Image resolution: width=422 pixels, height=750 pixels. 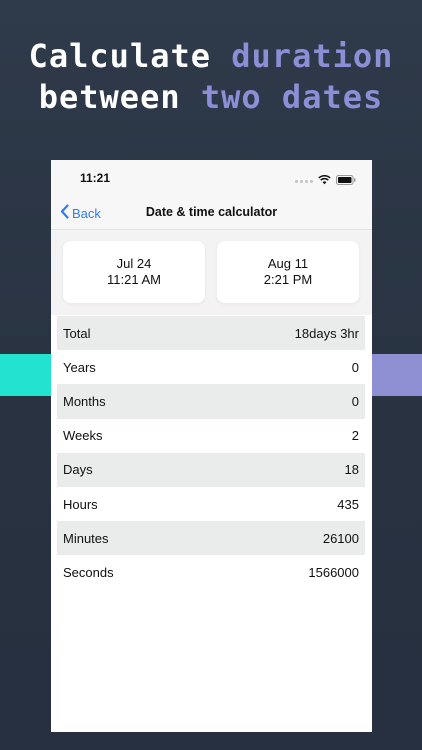 What do you see at coordinates (26, 375) in the screenshot?
I see `decorative-stripe-left` at bounding box center [26, 375].